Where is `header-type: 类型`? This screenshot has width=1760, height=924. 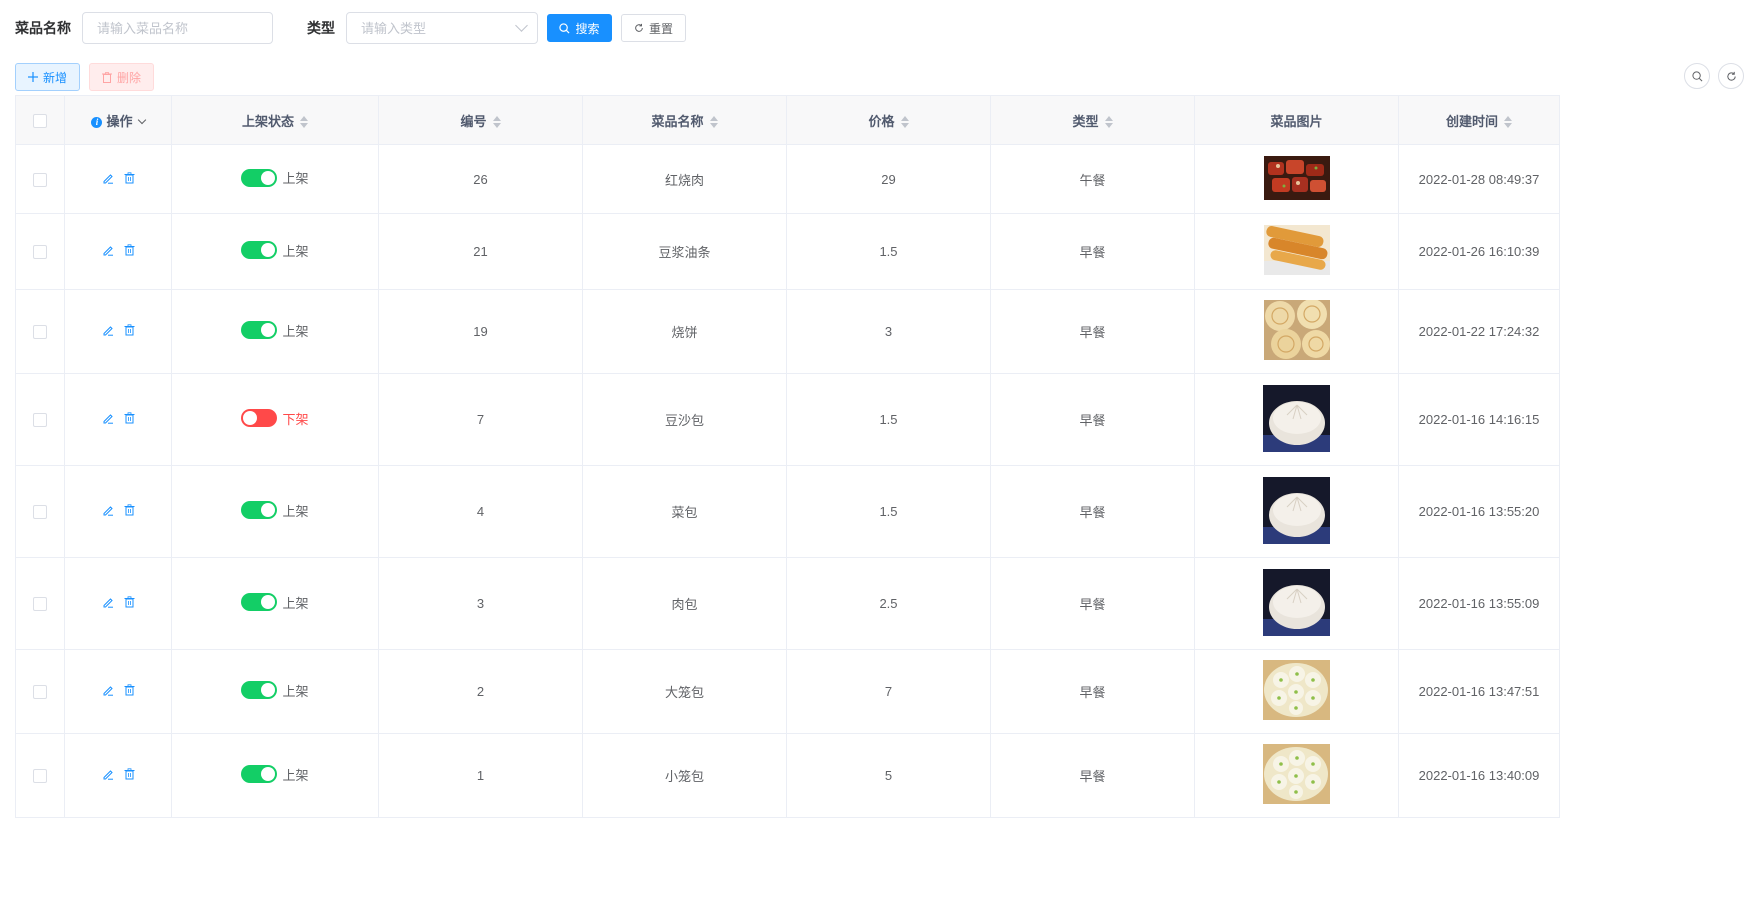
header-type: 类型 is located at coordinates (1092, 120).